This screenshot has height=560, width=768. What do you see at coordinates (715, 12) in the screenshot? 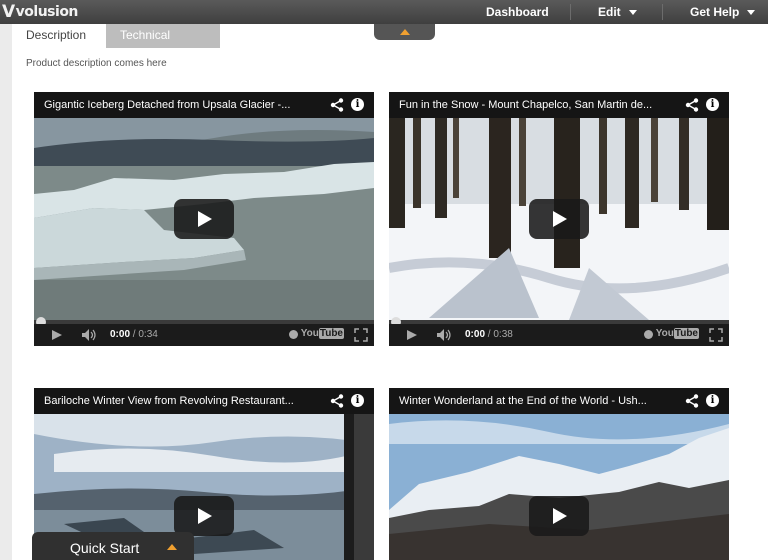
I see `nav-help-label: Get Help` at bounding box center [715, 12].